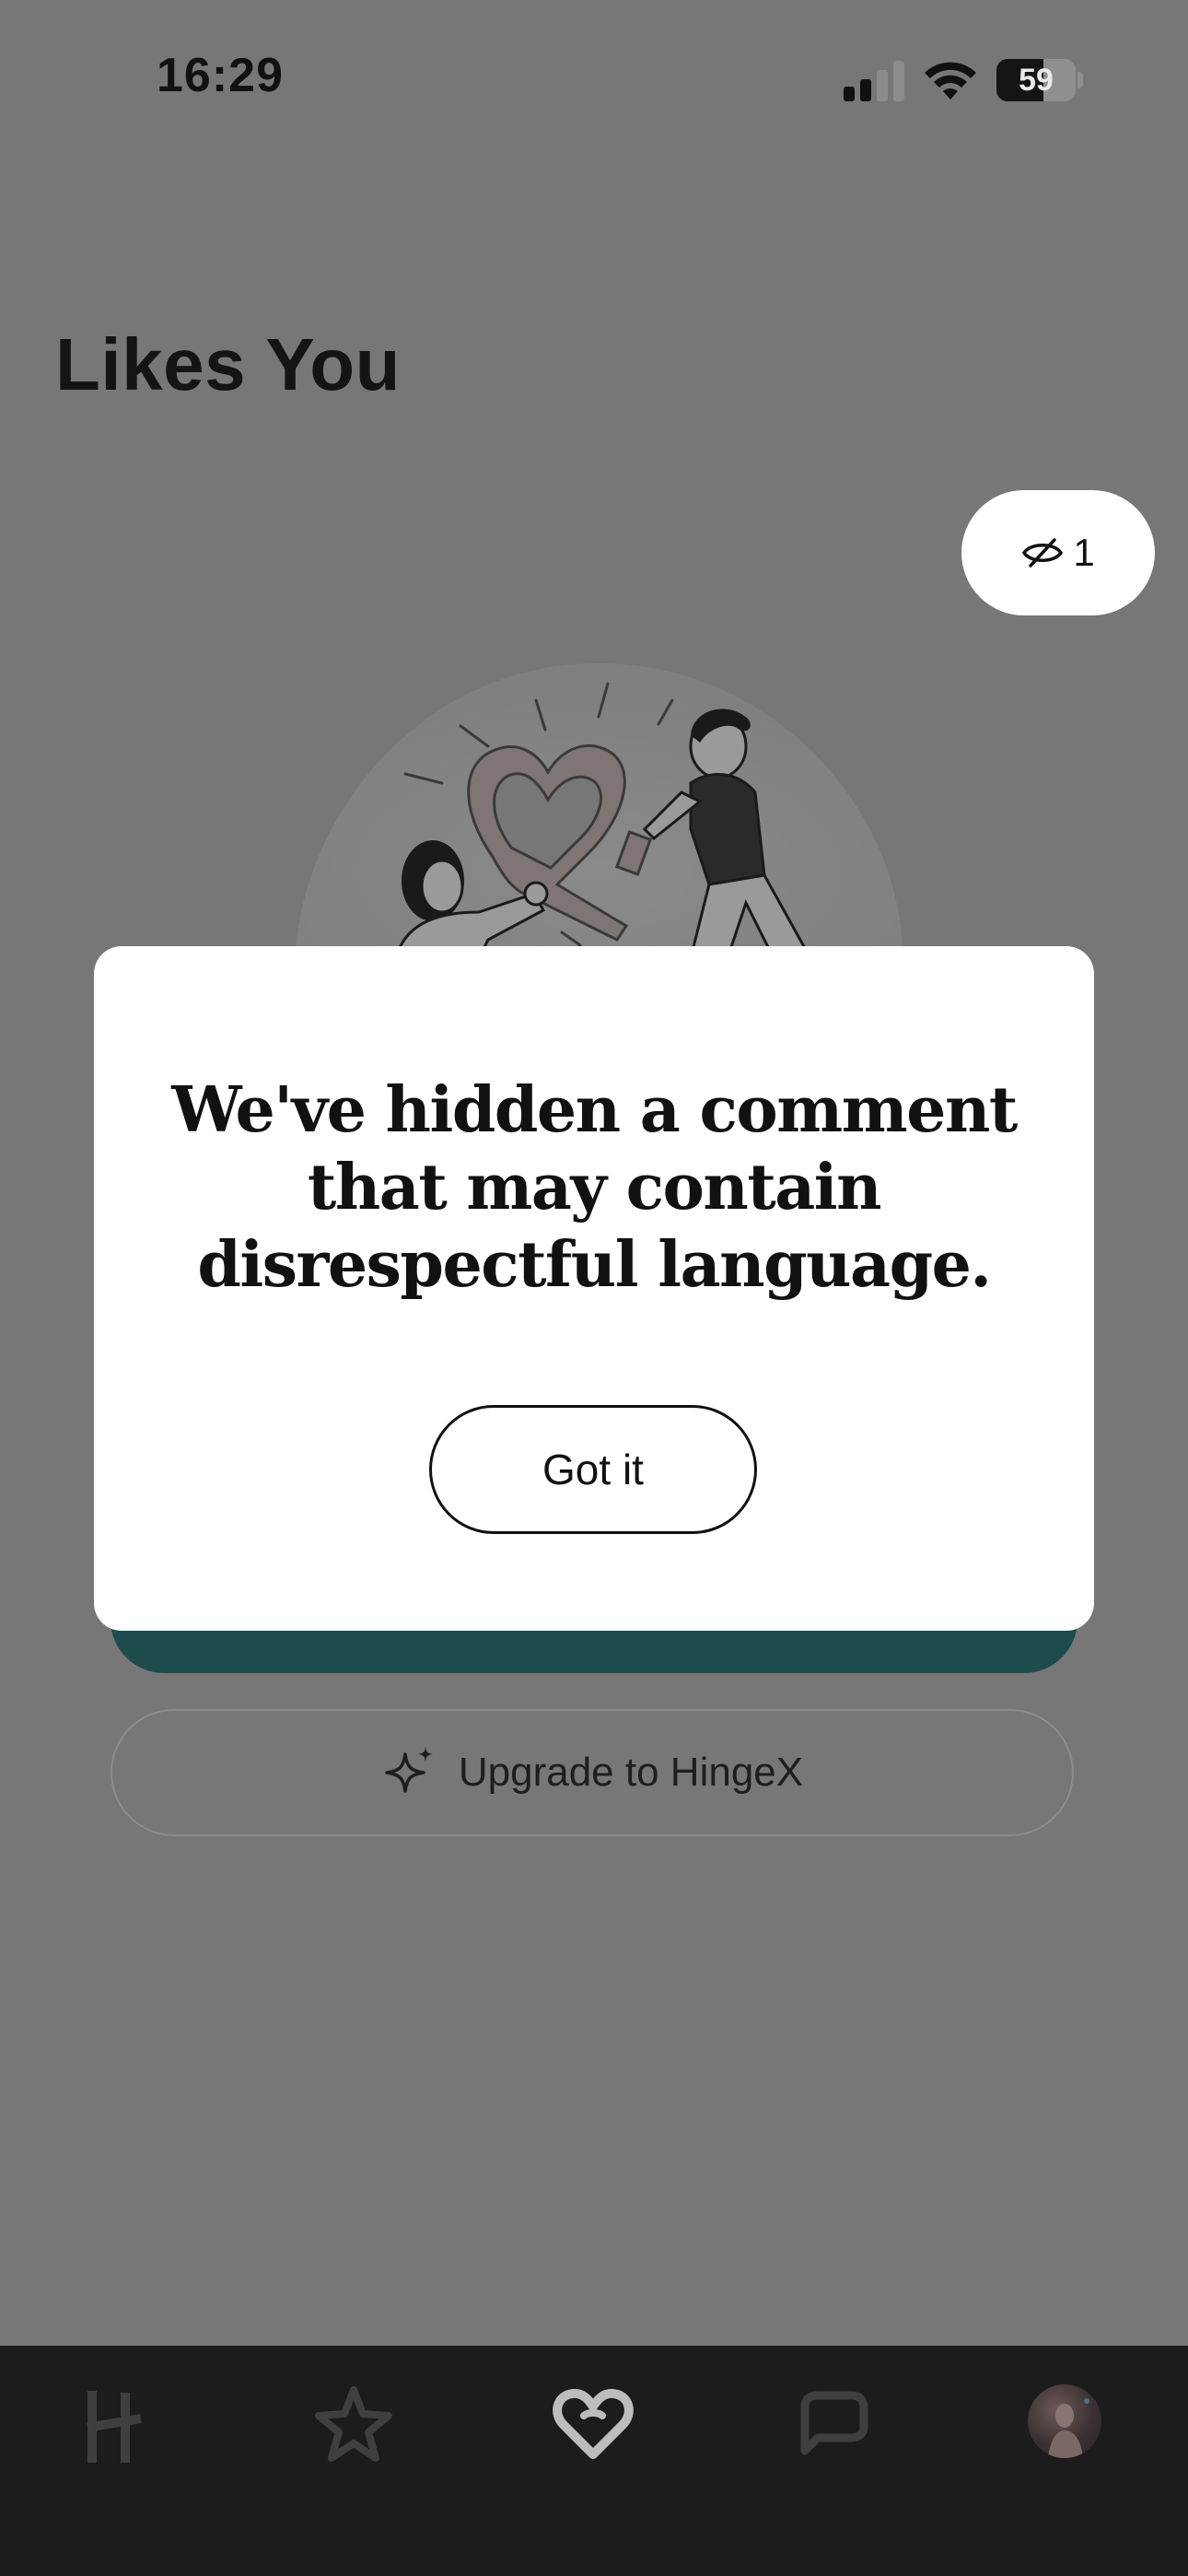  I want to click on battery-percent: 59, so click(1036, 80).